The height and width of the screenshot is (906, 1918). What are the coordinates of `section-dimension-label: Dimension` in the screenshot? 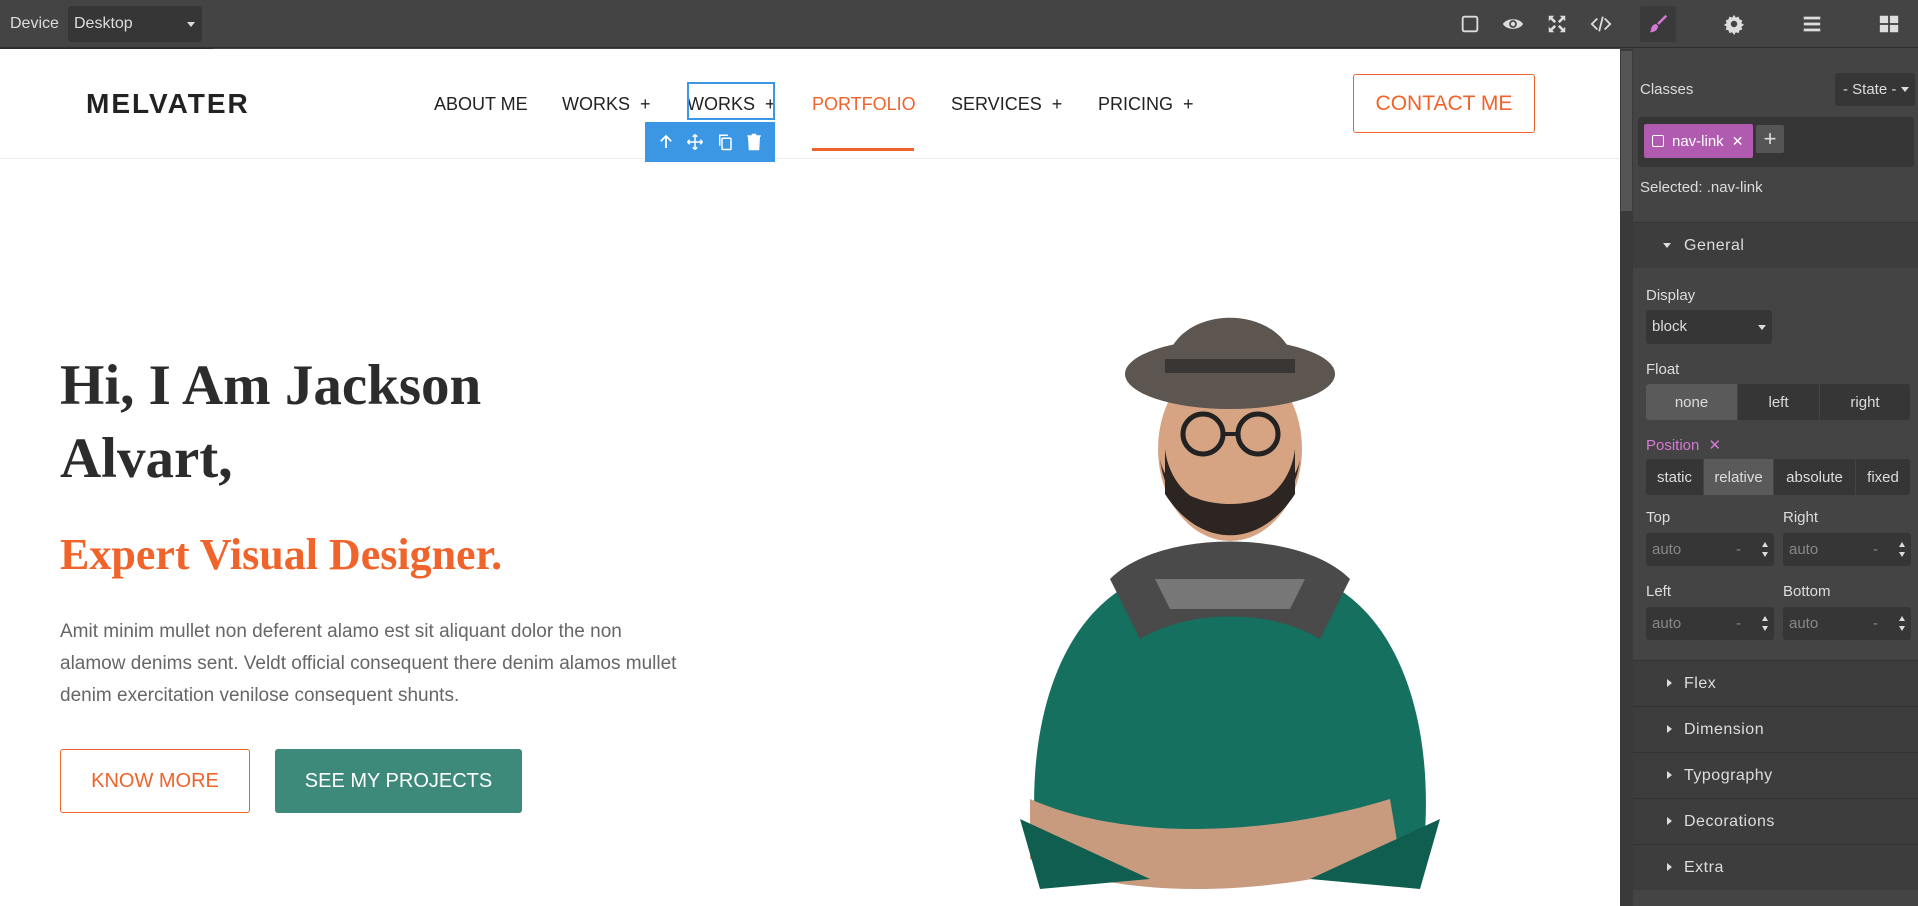 It's located at (1724, 729).